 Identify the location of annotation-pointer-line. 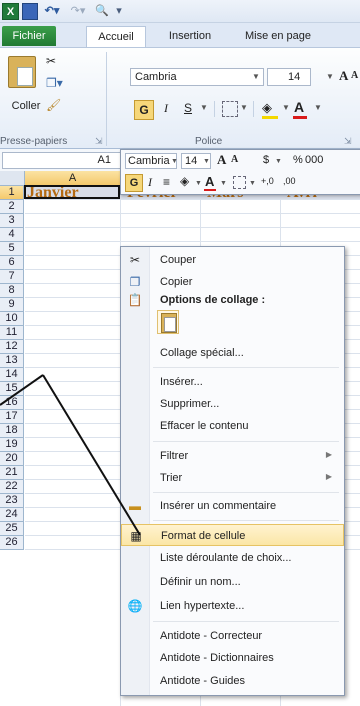
(70, 455).